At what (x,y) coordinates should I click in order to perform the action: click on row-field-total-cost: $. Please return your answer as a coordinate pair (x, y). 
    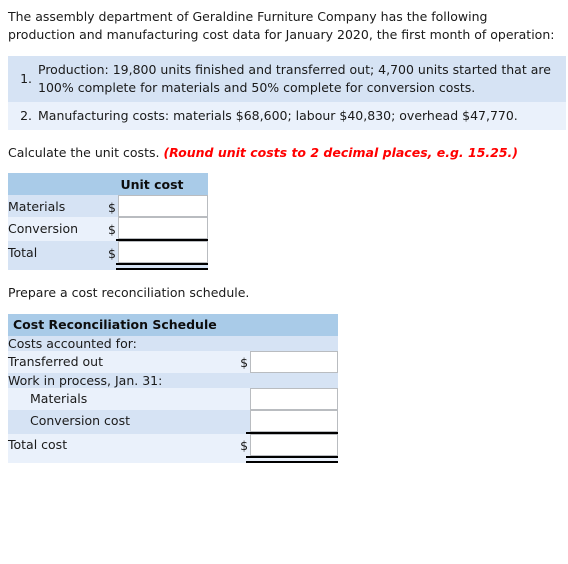
    Looking at the image, I should click on (282, 444).